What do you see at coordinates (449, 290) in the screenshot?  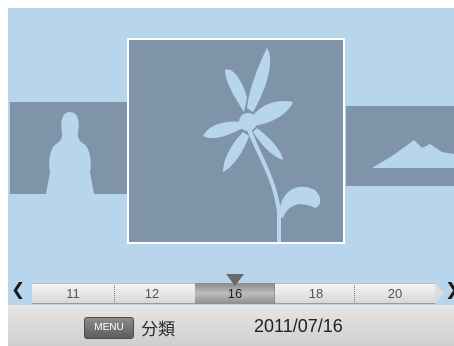 I see `chevron-right-icon: ❯` at bounding box center [449, 290].